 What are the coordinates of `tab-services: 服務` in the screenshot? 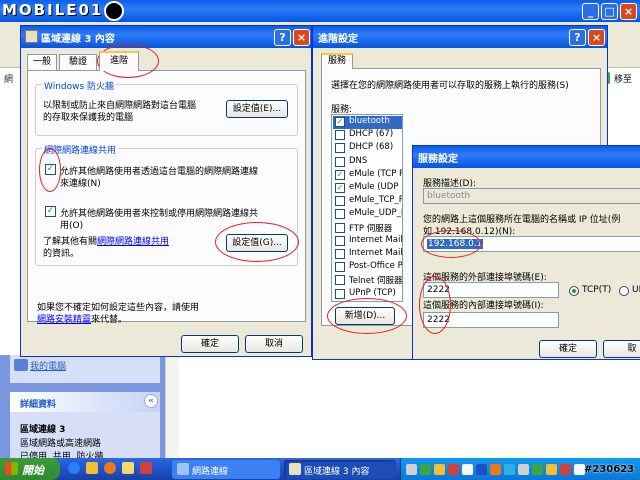 It's located at (337, 61).